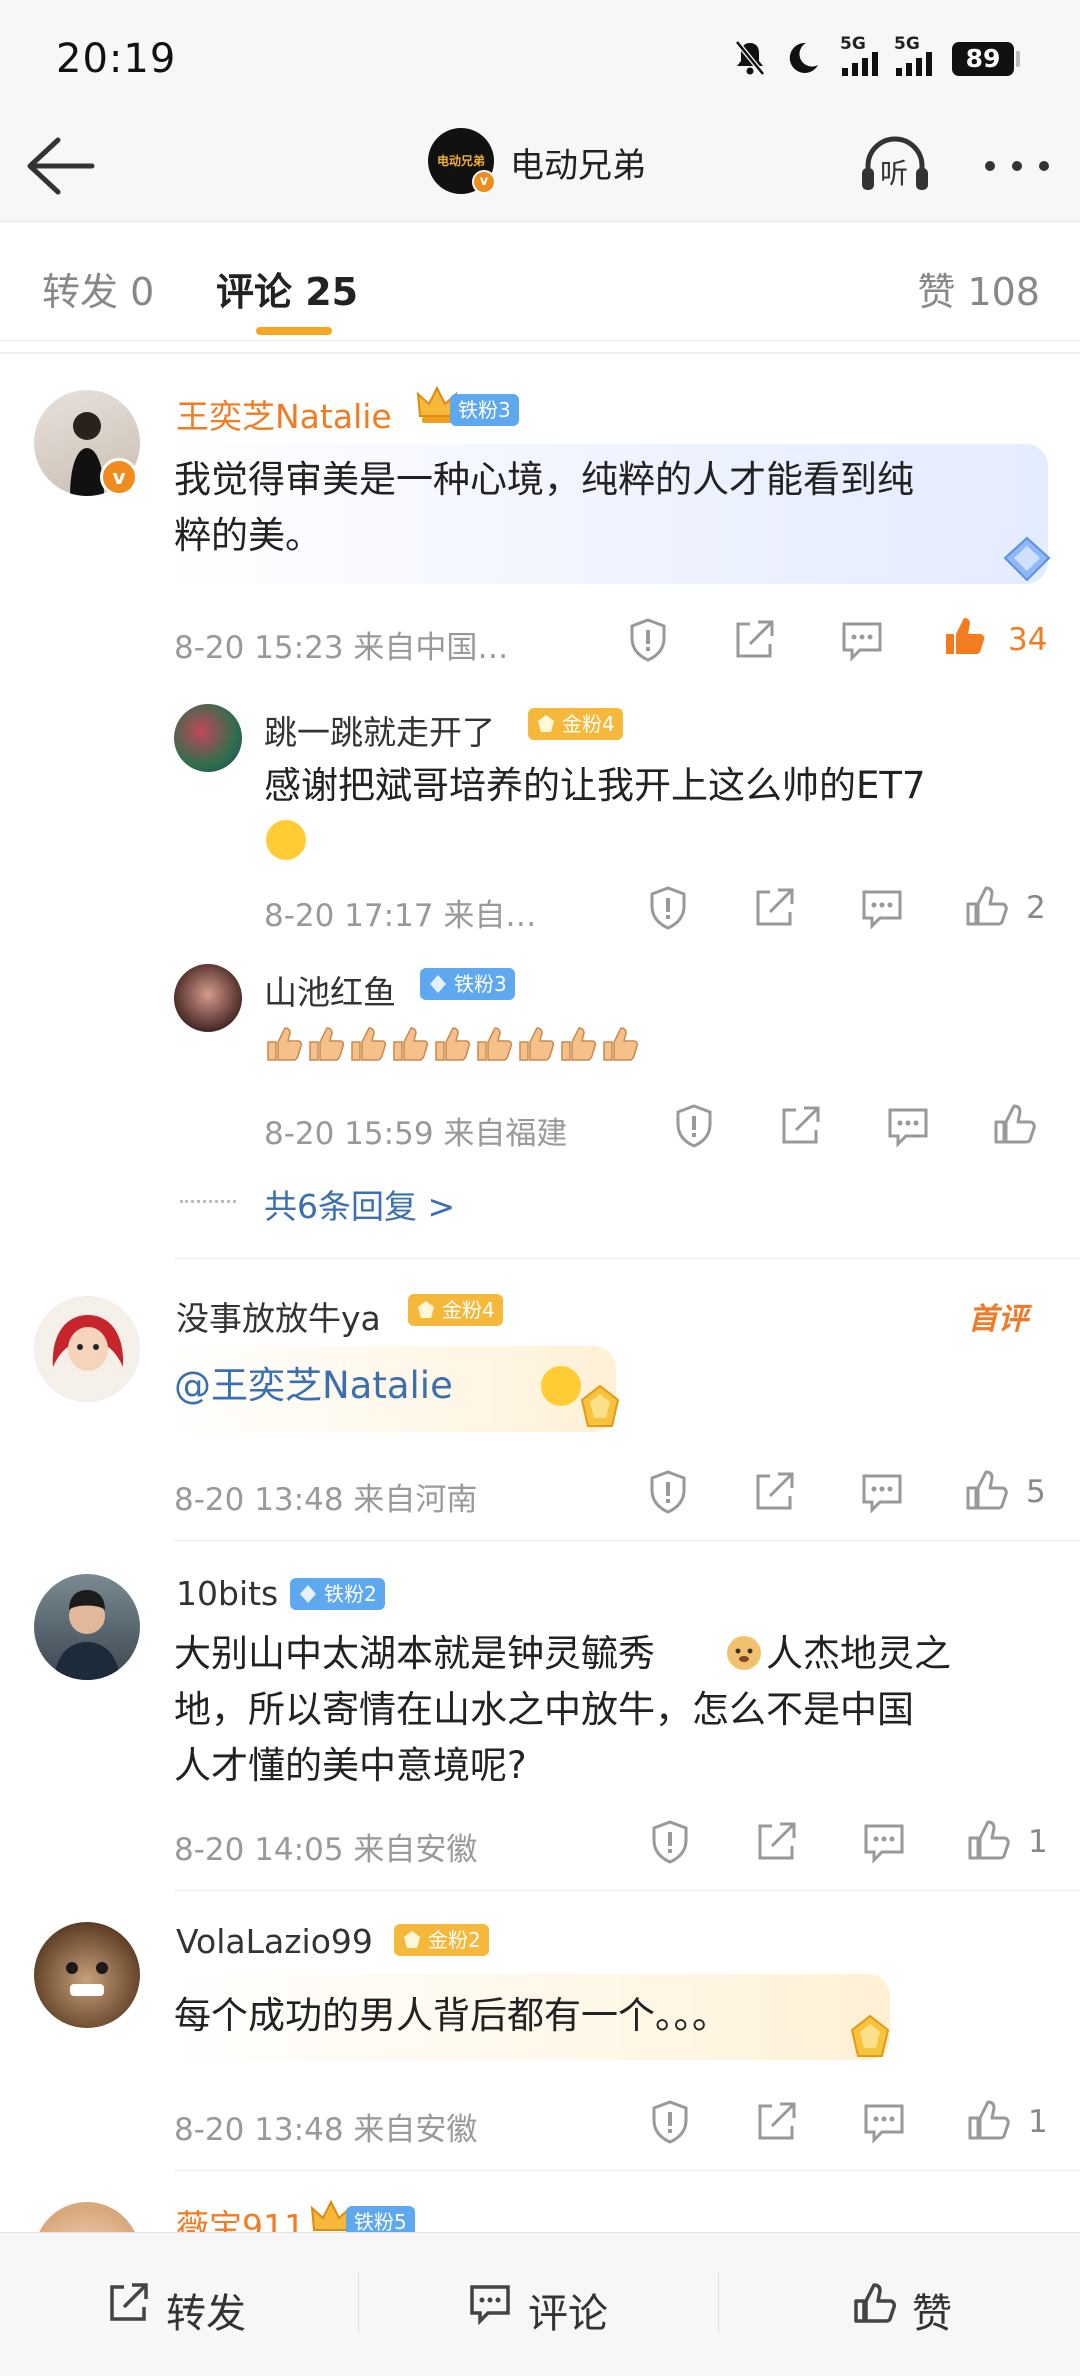 This screenshot has width=1080, height=2376. I want to click on tab-likes: 赞 108, so click(978, 288).